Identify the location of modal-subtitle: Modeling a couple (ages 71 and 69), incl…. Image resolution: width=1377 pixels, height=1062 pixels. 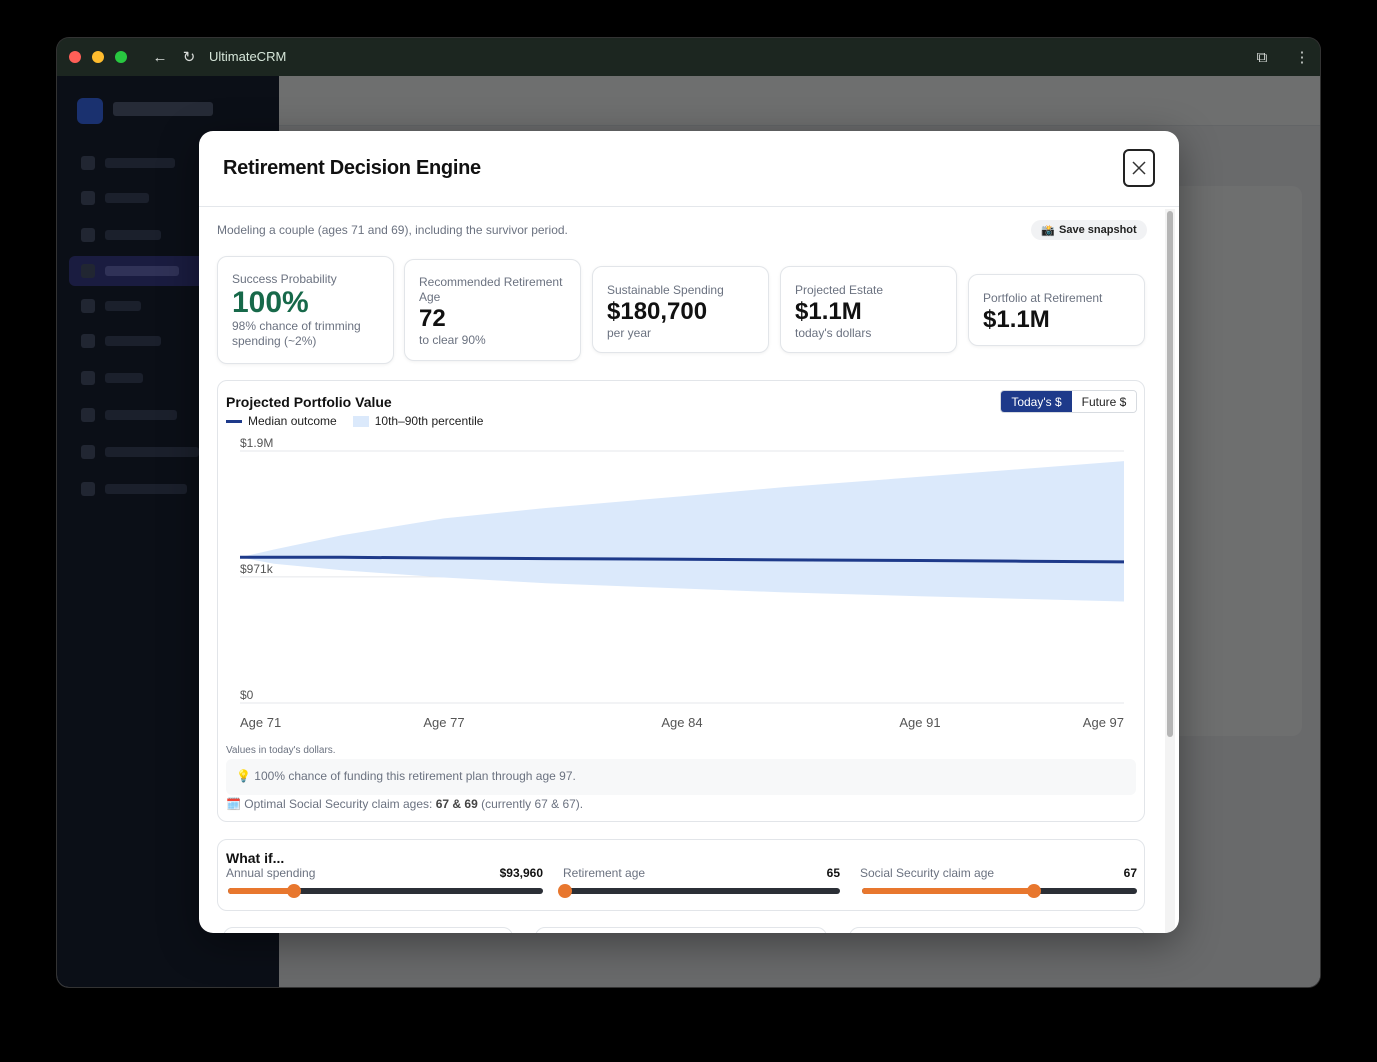
(392, 230).